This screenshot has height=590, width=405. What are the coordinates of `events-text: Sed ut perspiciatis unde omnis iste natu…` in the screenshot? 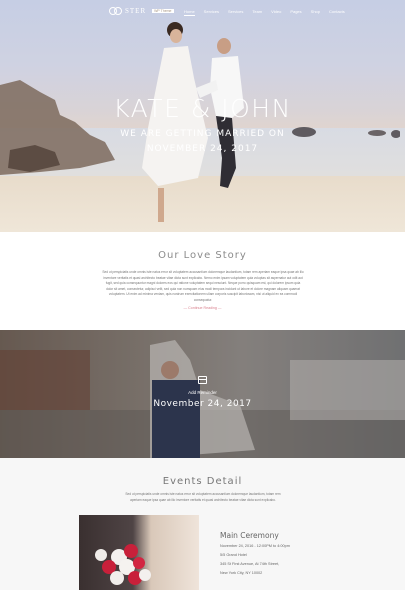 It's located at (203, 497).